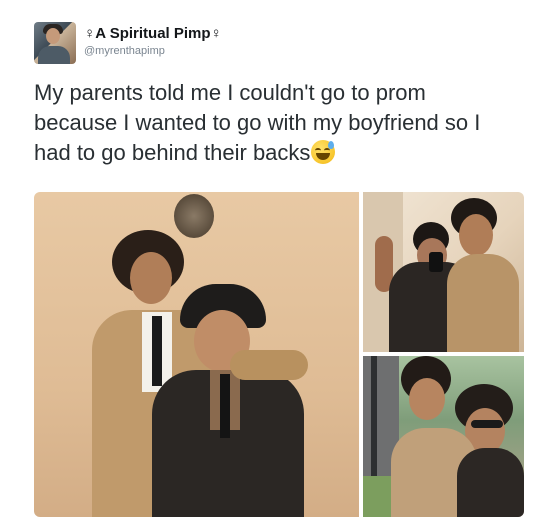 The image size is (550, 524). What do you see at coordinates (443, 436) in the screenshot?
I see `prom-photo-outdoors` at bounding box center [443, 436].